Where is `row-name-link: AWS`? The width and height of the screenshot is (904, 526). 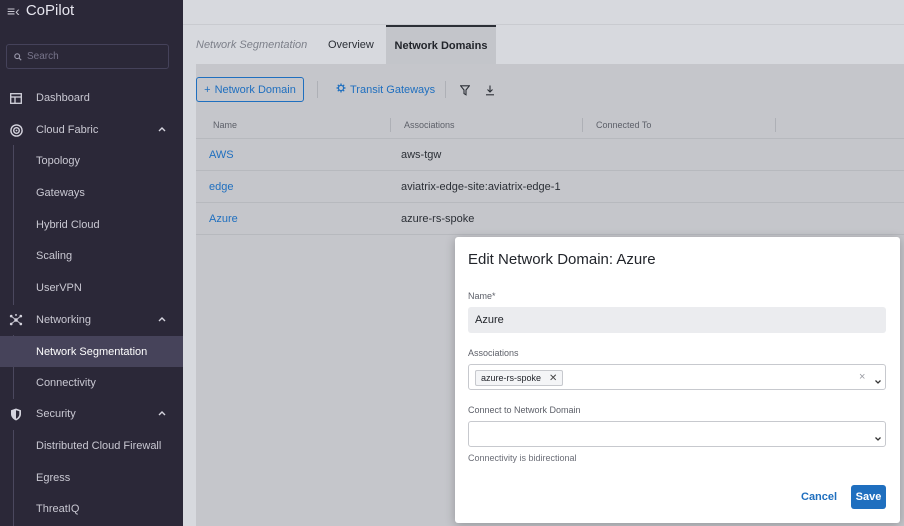 row-name-link: AWS is located at coordinates (221, 155).